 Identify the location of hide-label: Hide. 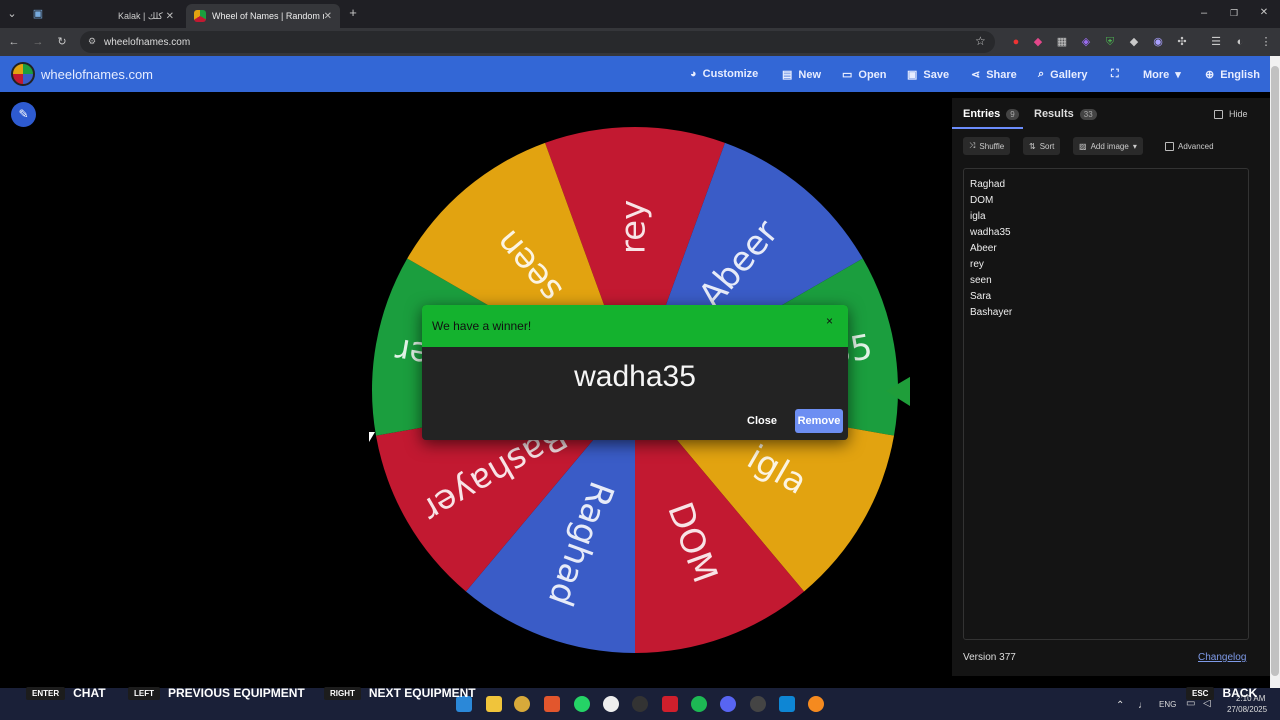
(1238, 114).